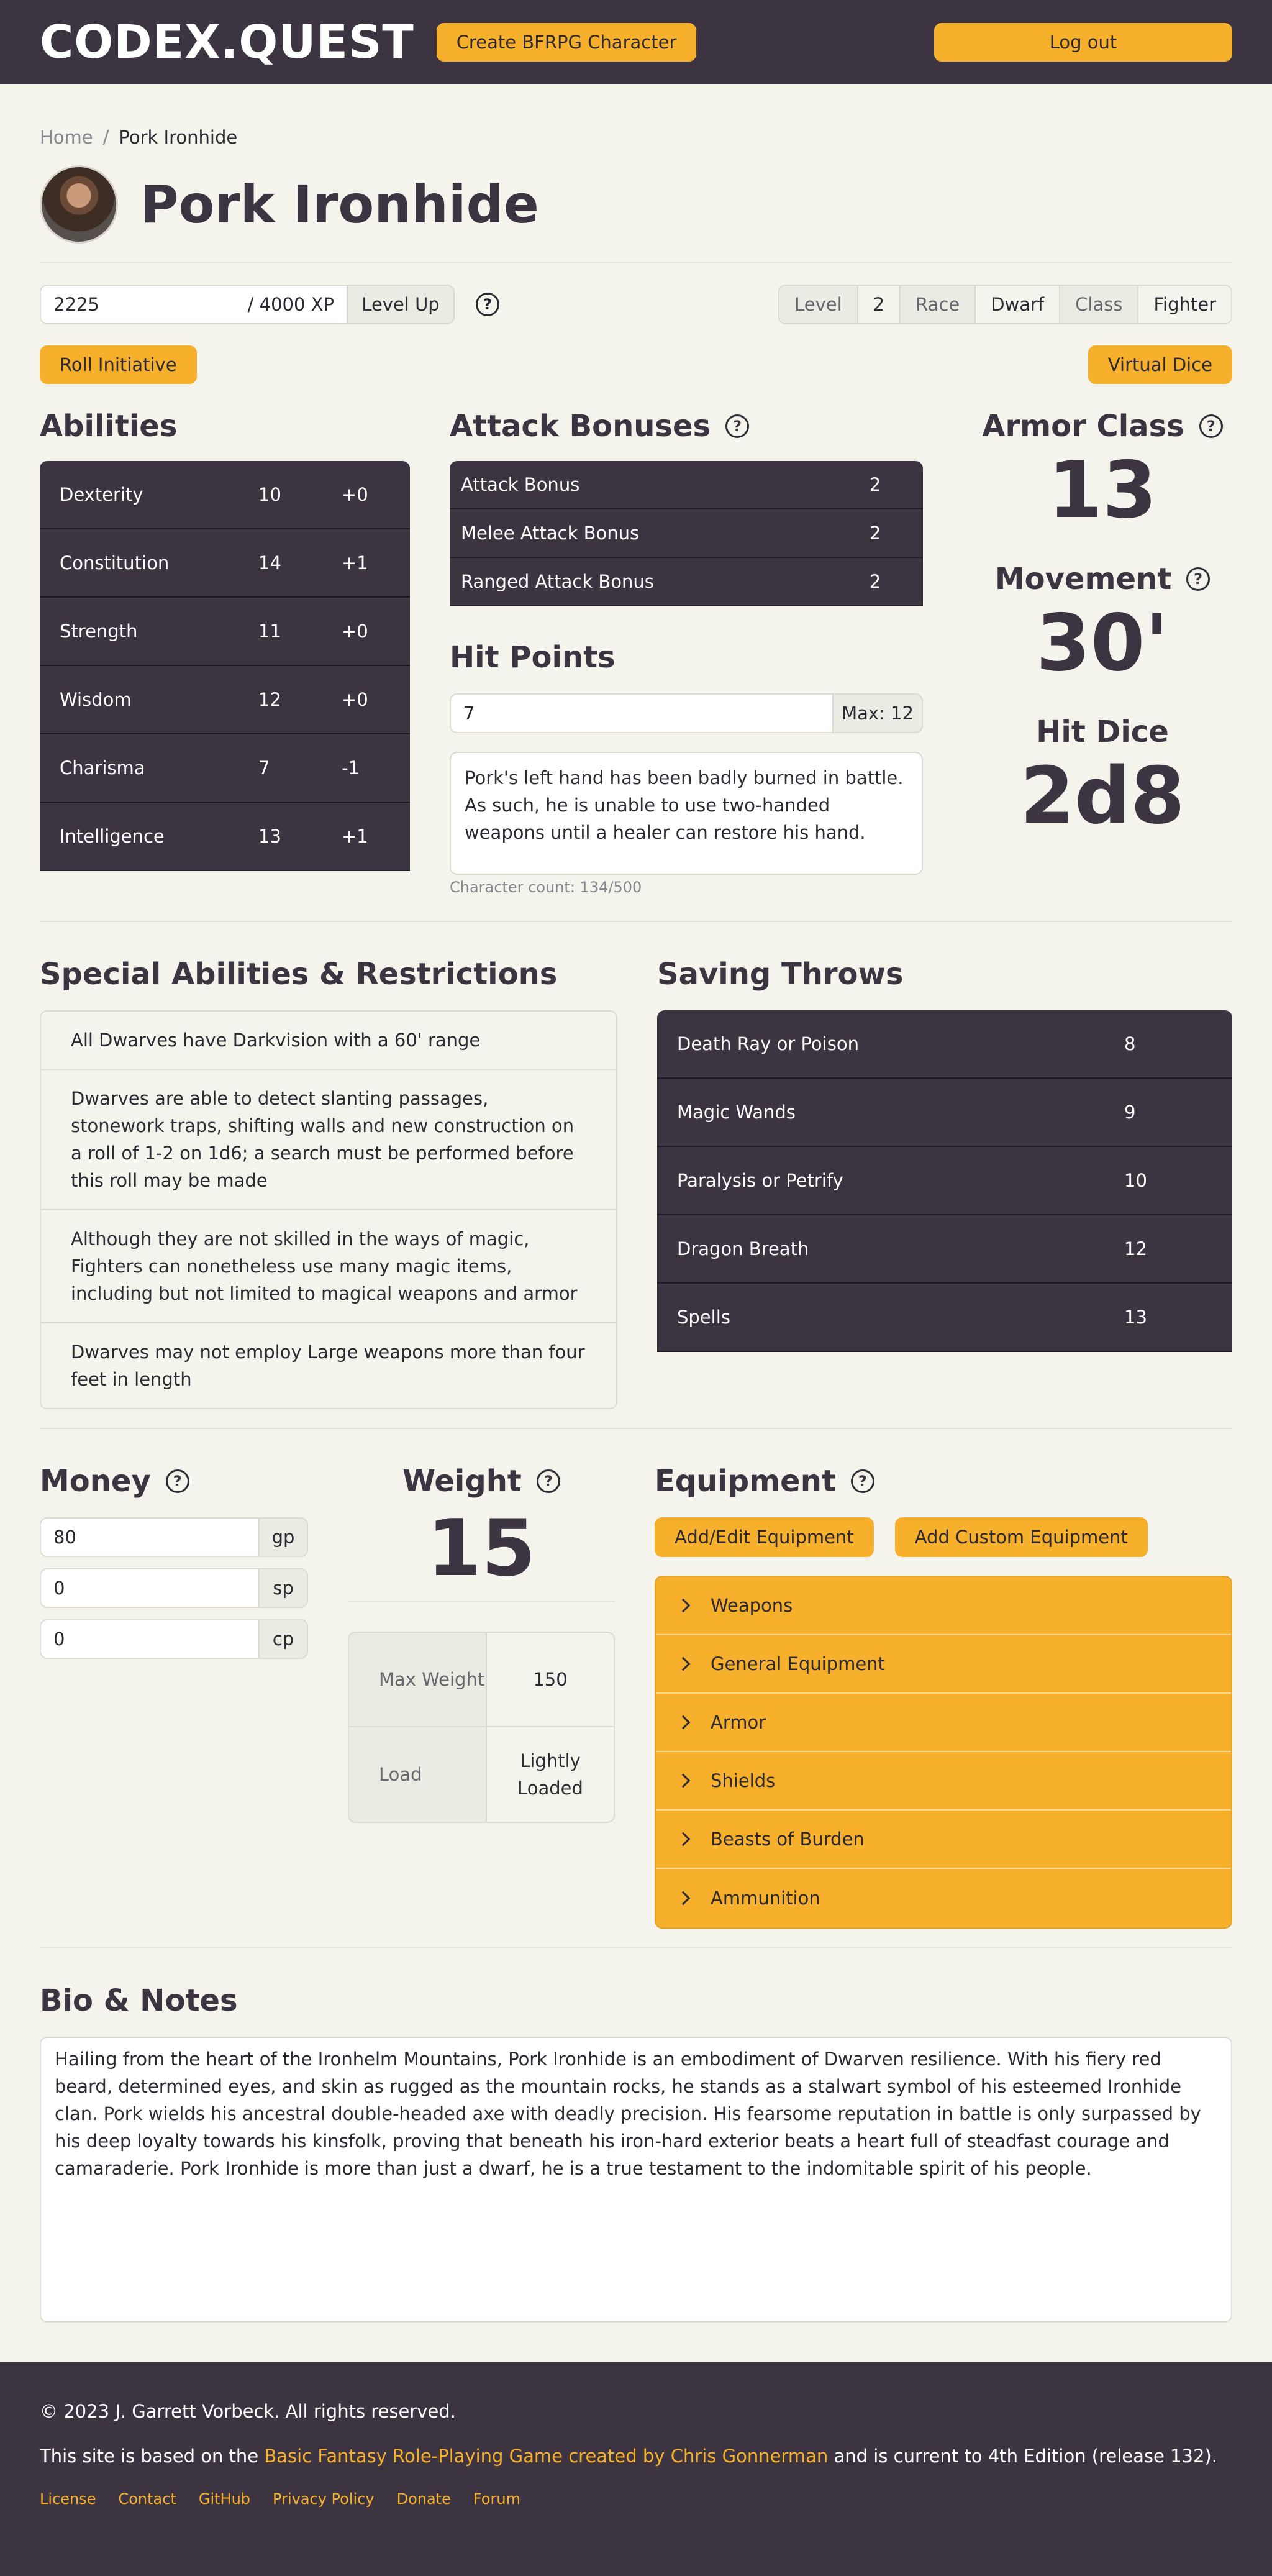  What do you see at coordinates (269, 562) in the screenshot?
I see `ability-score: 14` at bounding box center [269, 562].